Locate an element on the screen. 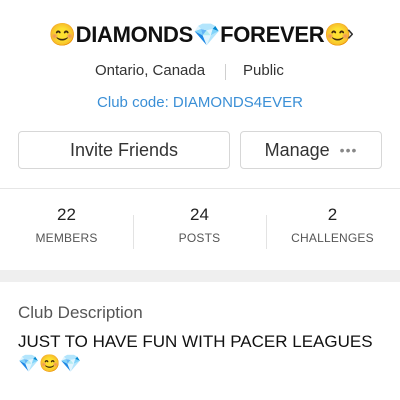 Image resolution: width=400 pixels, height=400 pixels. manage-label: Manage is located at coordinates (297, 149).